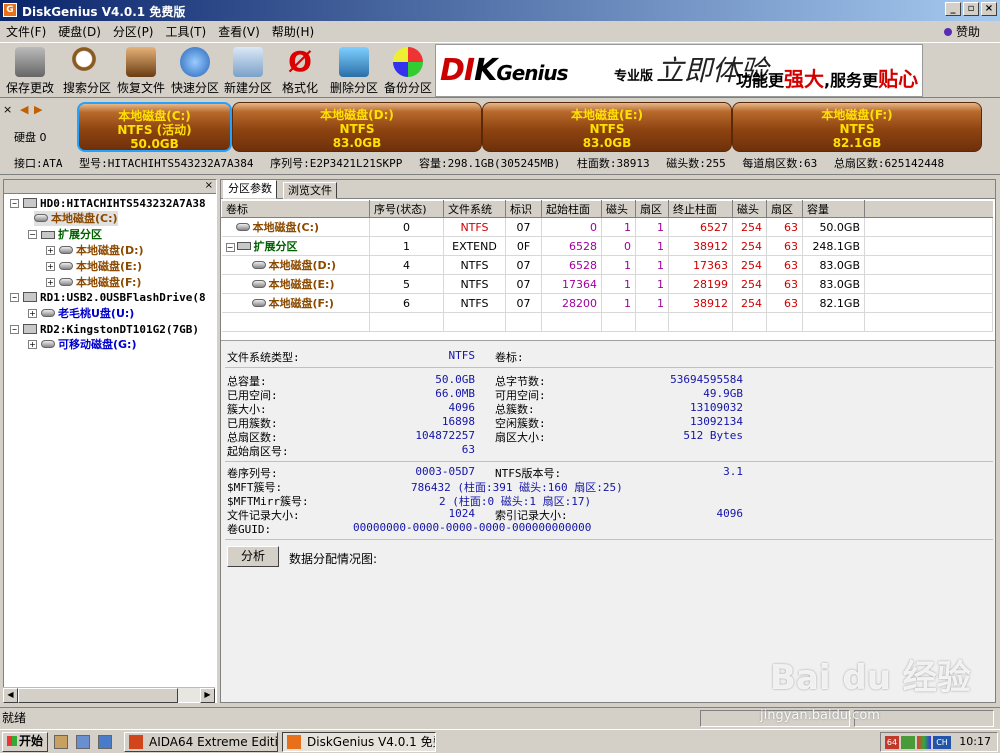 This screenshot has width=1000, height=753. Describe the element at coordinates (300, 71) in the screenshot. I see `format-button: Ø 格式化` at that location.